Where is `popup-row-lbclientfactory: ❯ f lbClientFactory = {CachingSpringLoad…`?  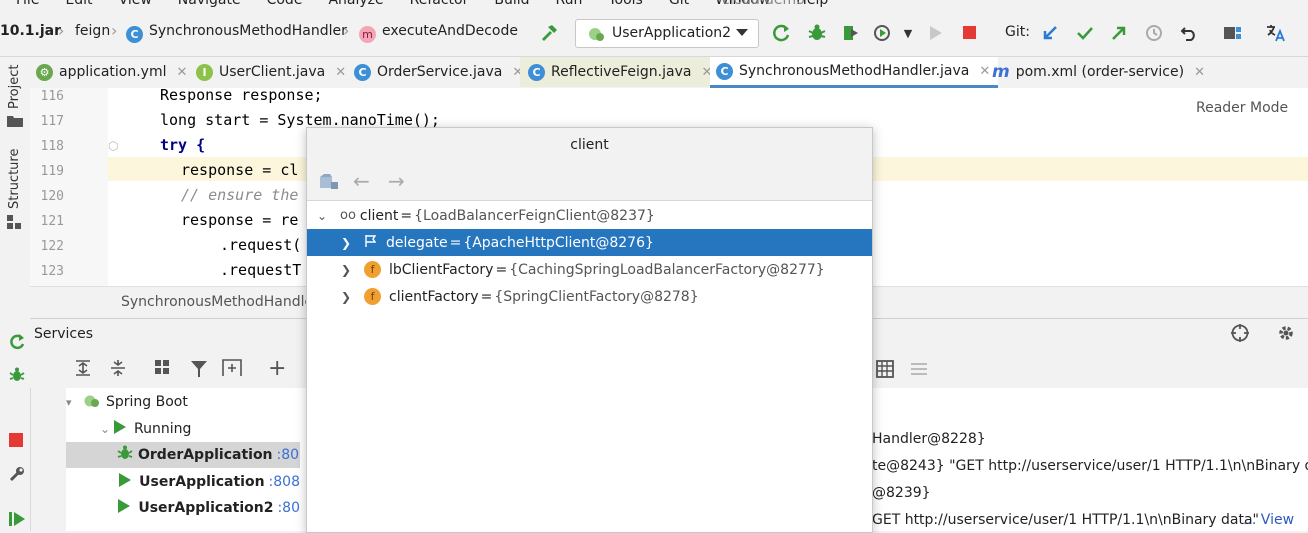
popup-row-lbclientfactory: ❯ f lbClientFactory = {CachingSpringLoad… is located at coordinates (589, 269).